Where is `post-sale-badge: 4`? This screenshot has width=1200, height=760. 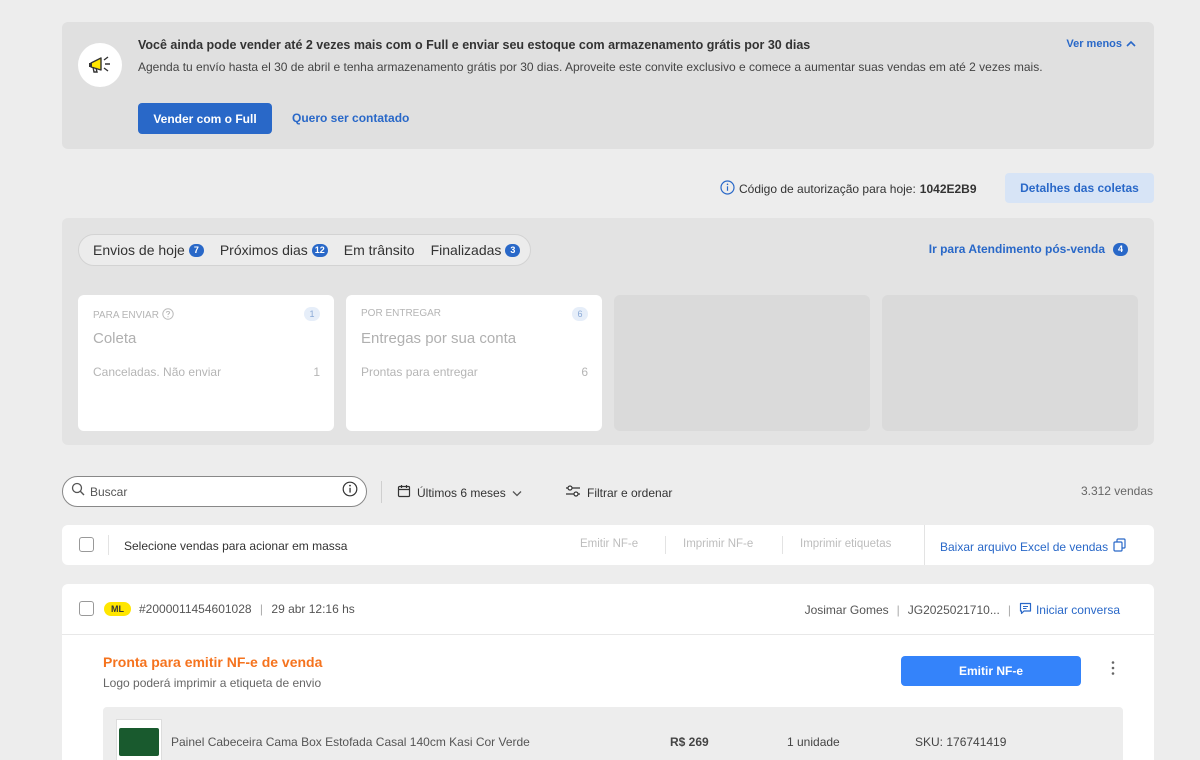 post-sale-badge: 4 is located at coordinates (1120, 249).